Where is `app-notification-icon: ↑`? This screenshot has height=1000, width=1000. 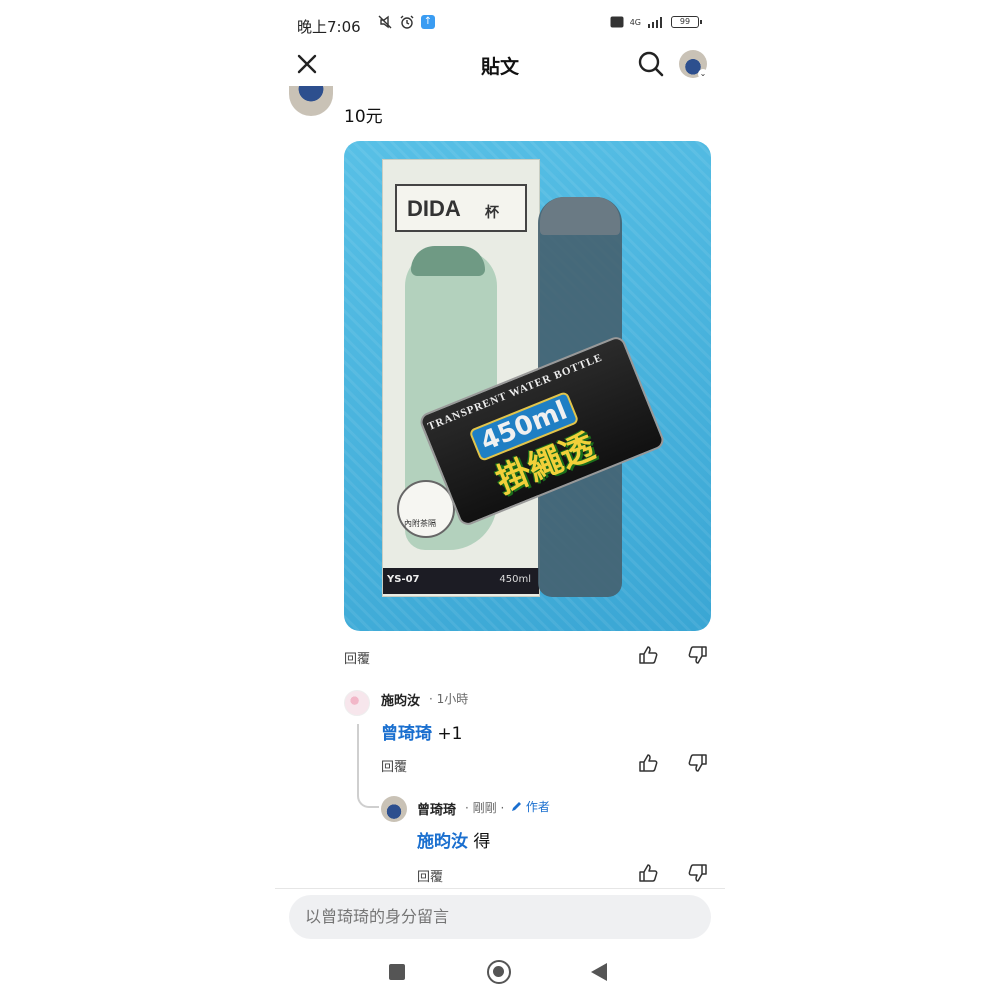 app-notification-icon: ↑ is located at coordinates (428, 22).